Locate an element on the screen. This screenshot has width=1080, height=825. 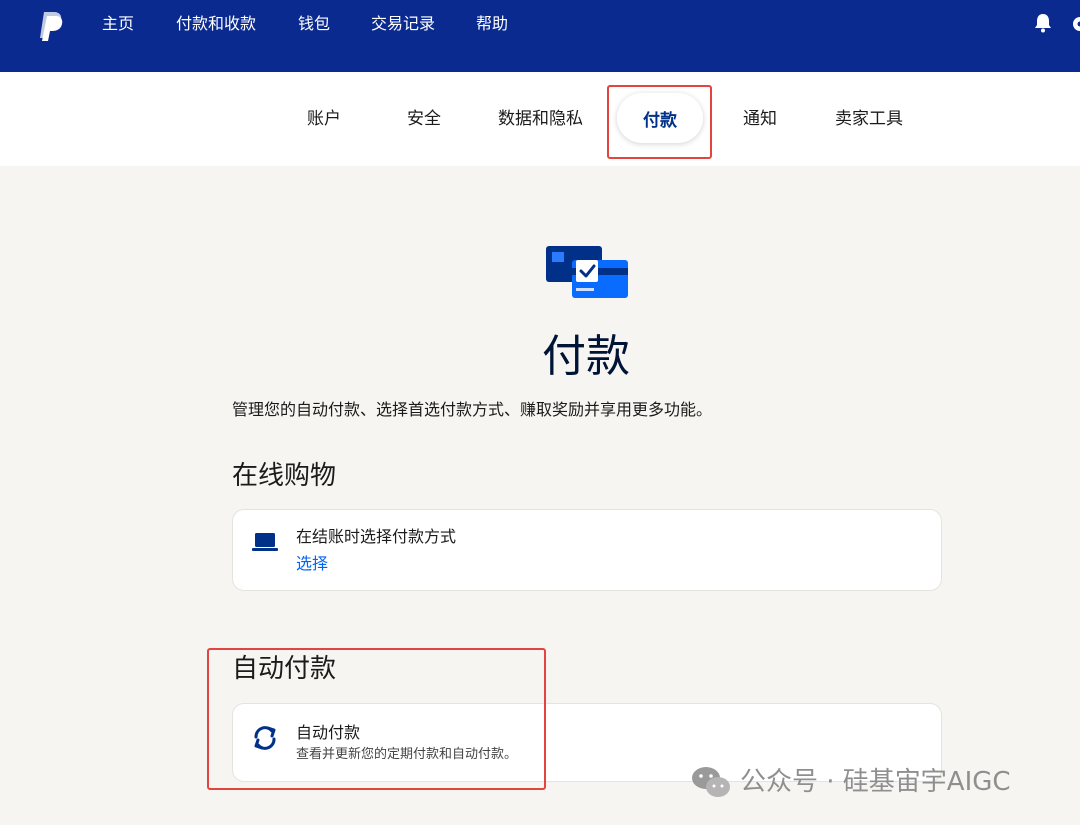
watermark: 公众号 · 硅基宙宇AIGC is located at coordinates (850, 782).